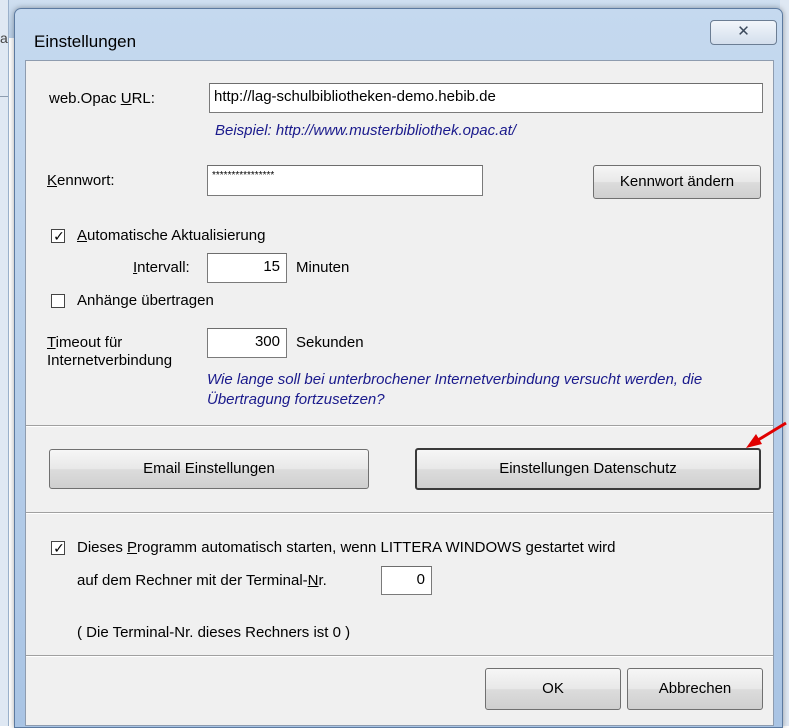 The height and width of the screenshot is (728, 789). Describe the element at coordinates (772, 431) in the screenshot. I see `red-arrow-shaft` at that location.